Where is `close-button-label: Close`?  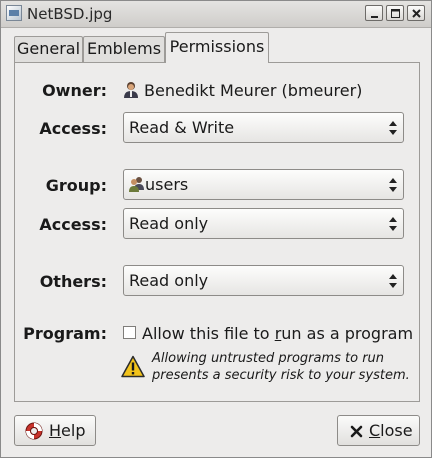 close-button-label: Close is located at coordinates (391, 430).